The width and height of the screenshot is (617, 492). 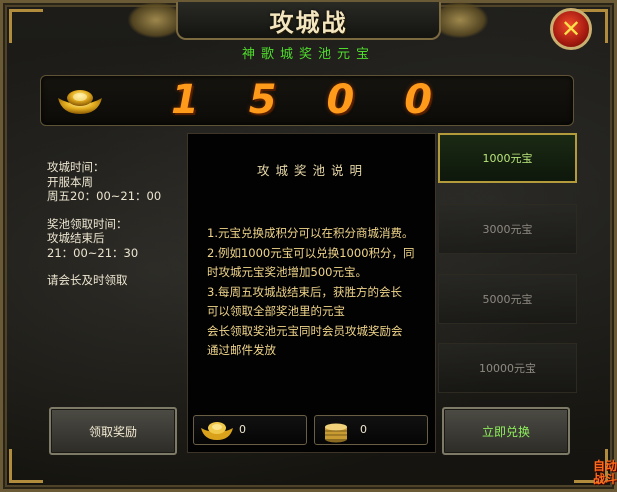 I want to click on prize-pool-bar: 1 5 0 0, so click(x=307, y=100).